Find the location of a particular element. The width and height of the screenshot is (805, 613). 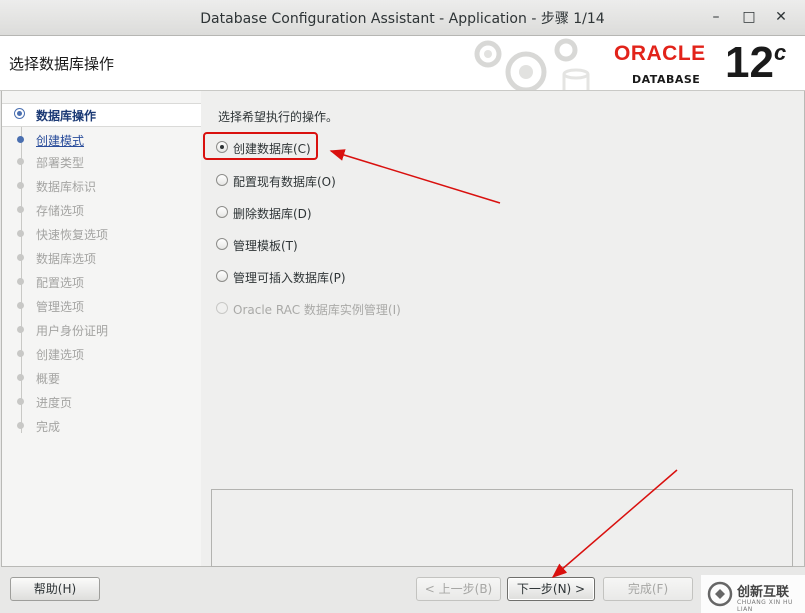

nav-step-management-options: 管理选项 is located at coordinates (101, 306).